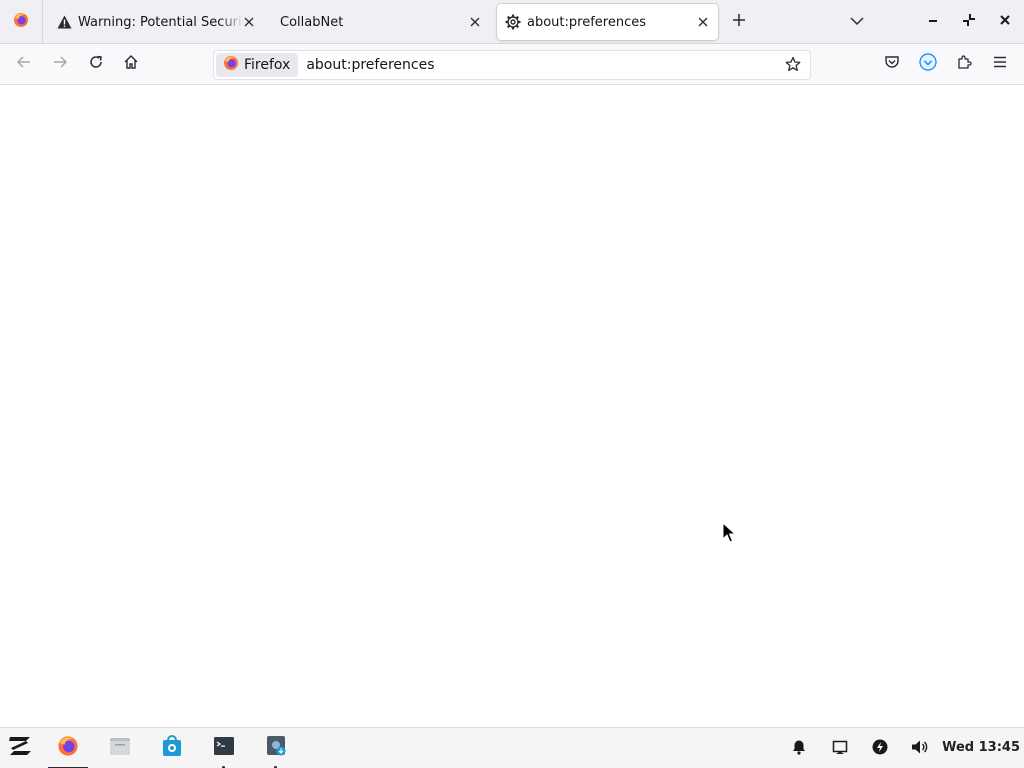 This screenshot has width=1024, height=768. I want to click on taskbar-screenshot, so click(276, 751).